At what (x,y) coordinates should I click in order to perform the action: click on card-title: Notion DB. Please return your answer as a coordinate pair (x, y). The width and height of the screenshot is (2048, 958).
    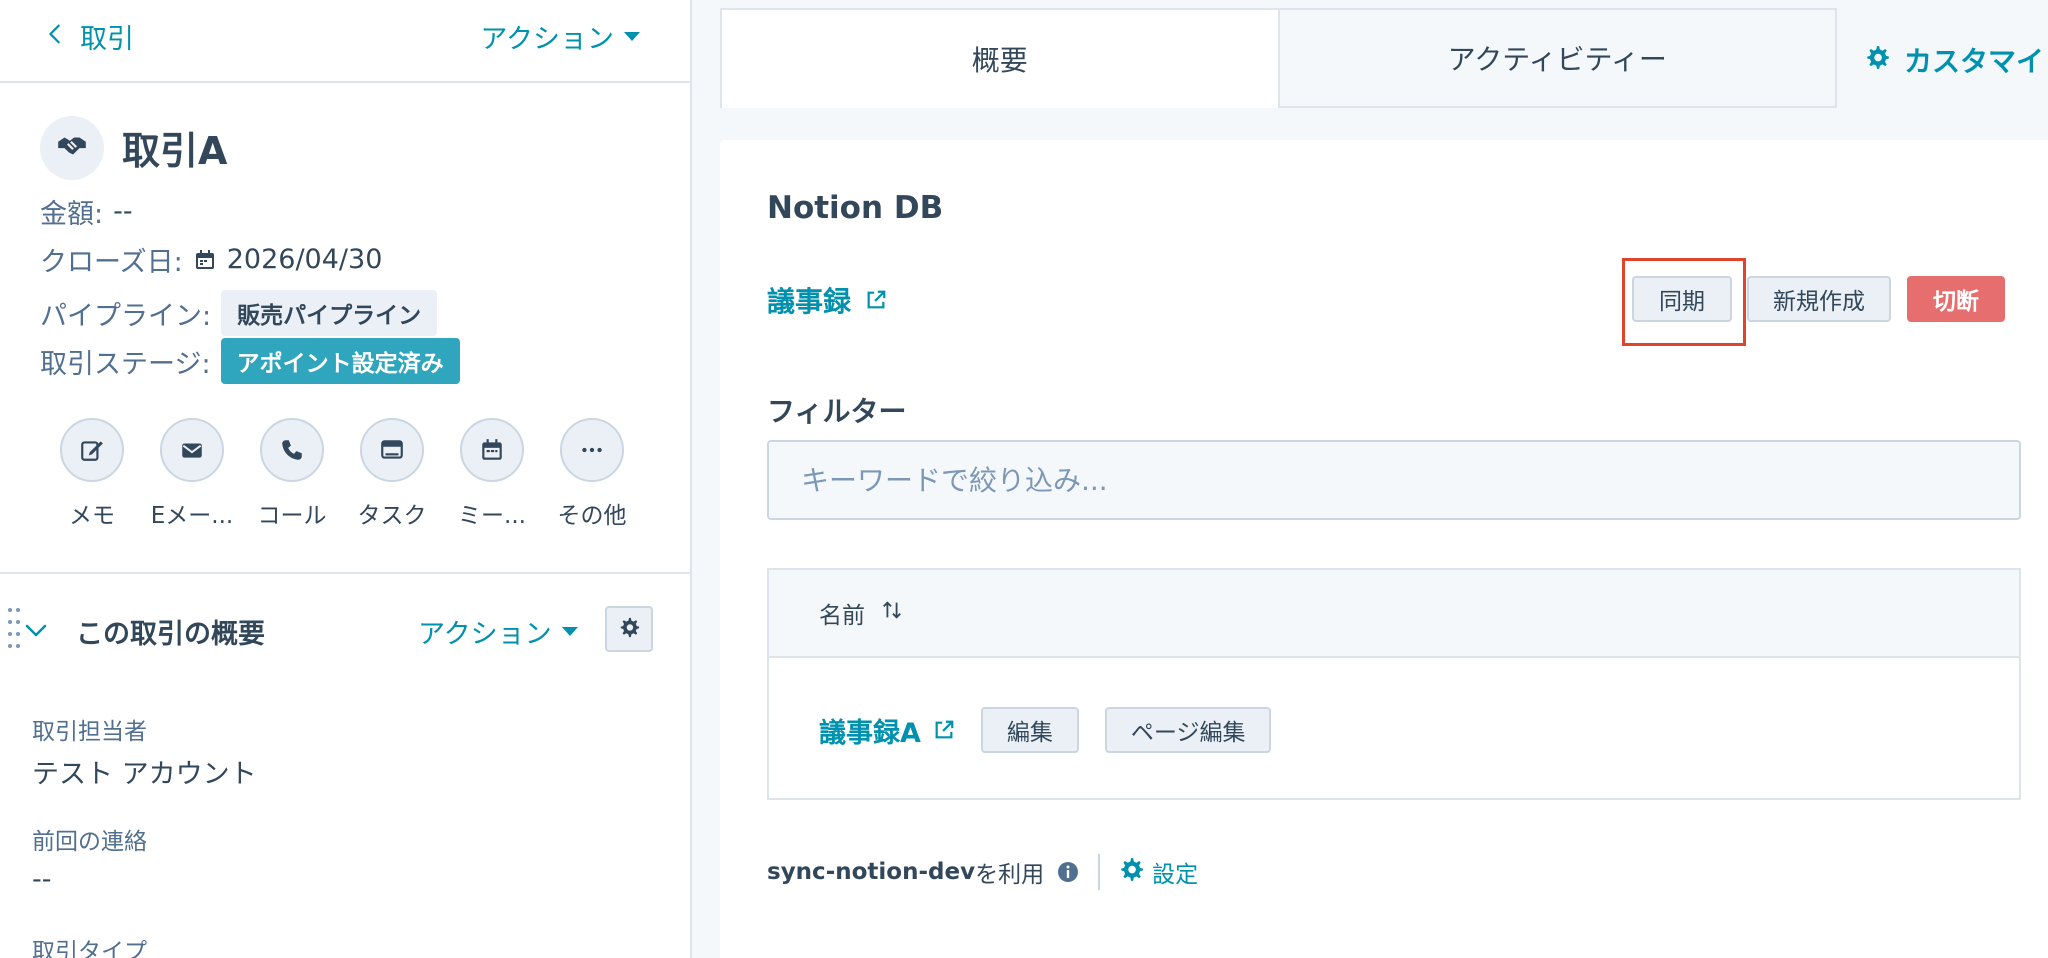
    Looking at the image, I should click on (855, 208).